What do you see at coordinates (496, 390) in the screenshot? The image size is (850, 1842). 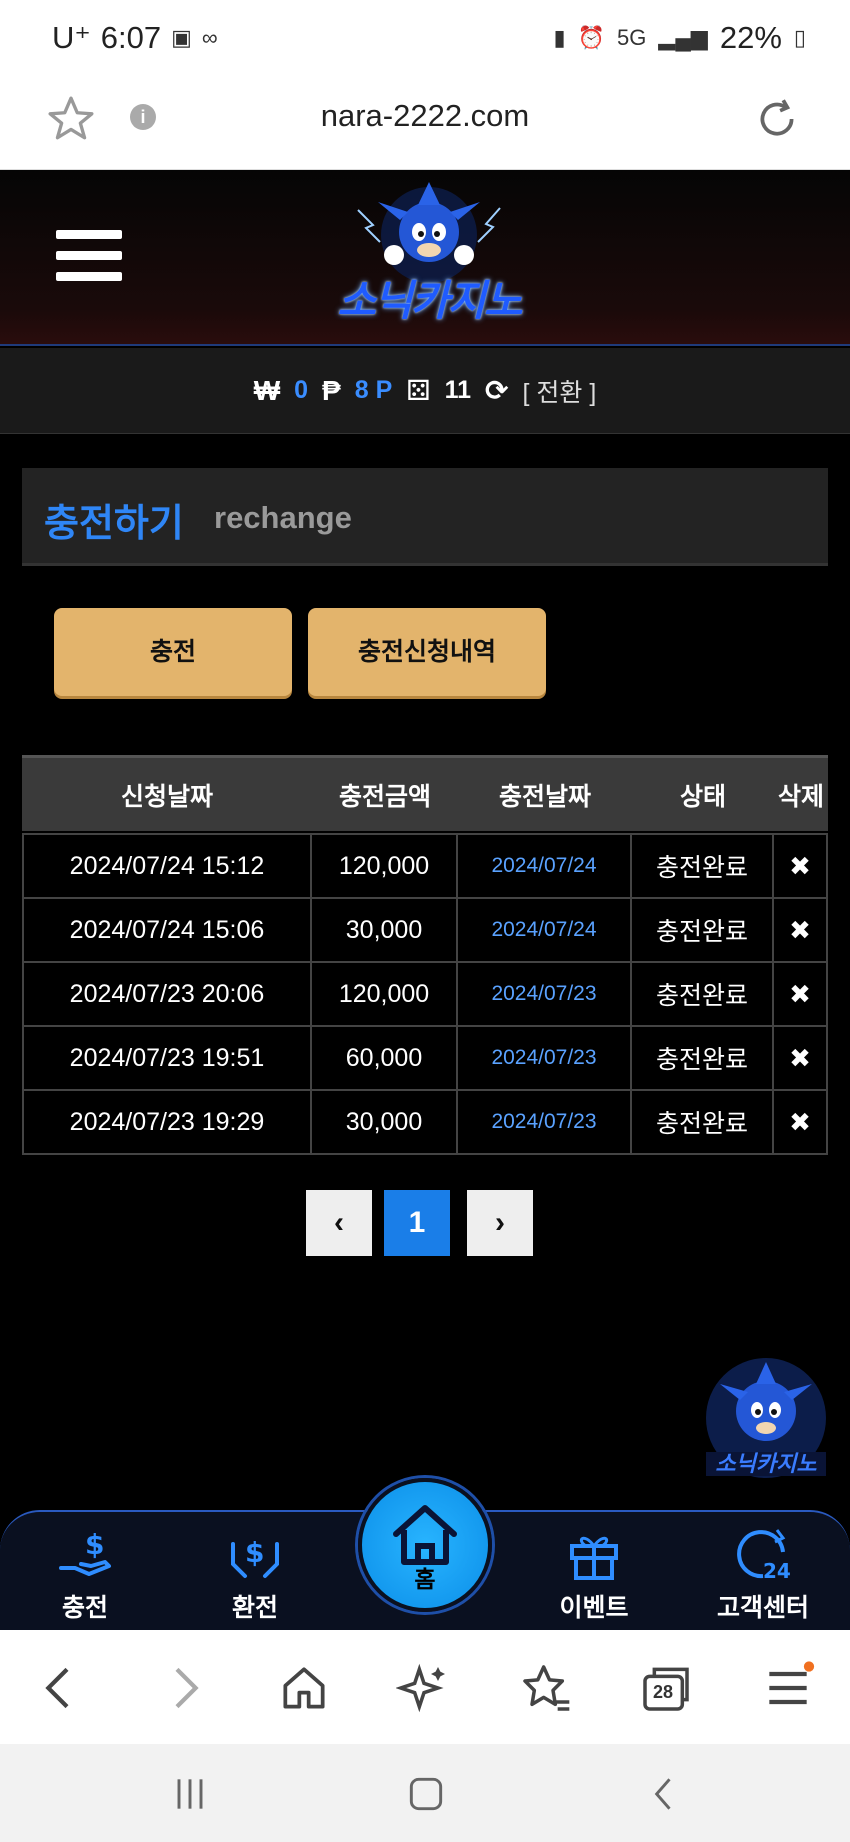 I see `refresh-icon: ⟳` at bounding box center [496, 390].